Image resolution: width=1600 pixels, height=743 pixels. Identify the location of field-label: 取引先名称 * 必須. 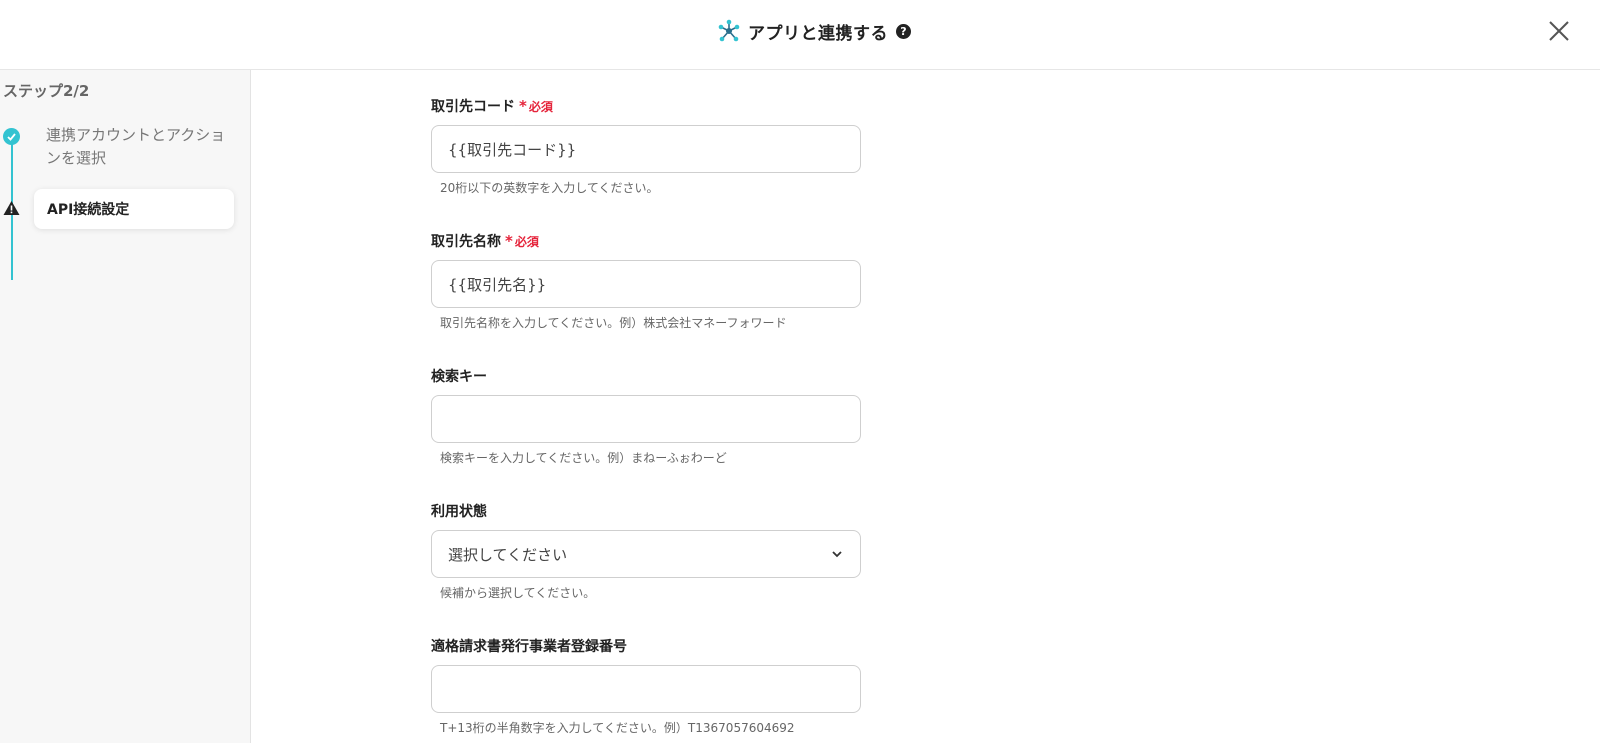
(646, 241).